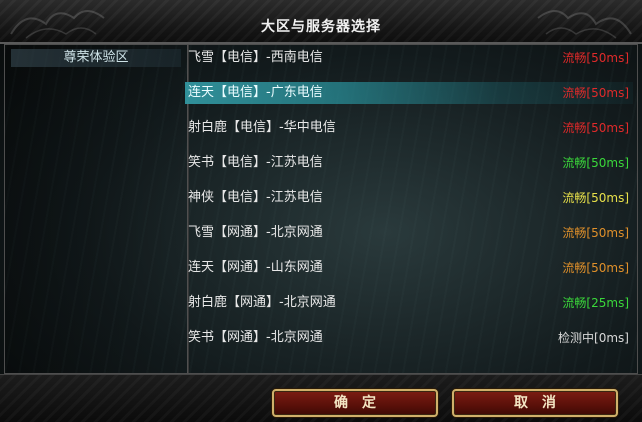  I want to click on server-status: 检测中[0ms], so click(593, 338).